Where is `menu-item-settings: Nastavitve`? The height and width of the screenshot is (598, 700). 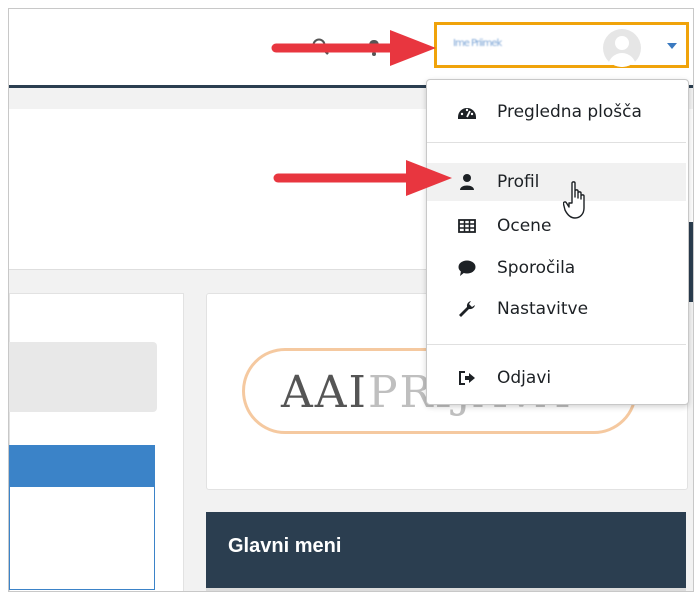 menu-item-settings: Nastavitve is located at coordinates (556, 309).